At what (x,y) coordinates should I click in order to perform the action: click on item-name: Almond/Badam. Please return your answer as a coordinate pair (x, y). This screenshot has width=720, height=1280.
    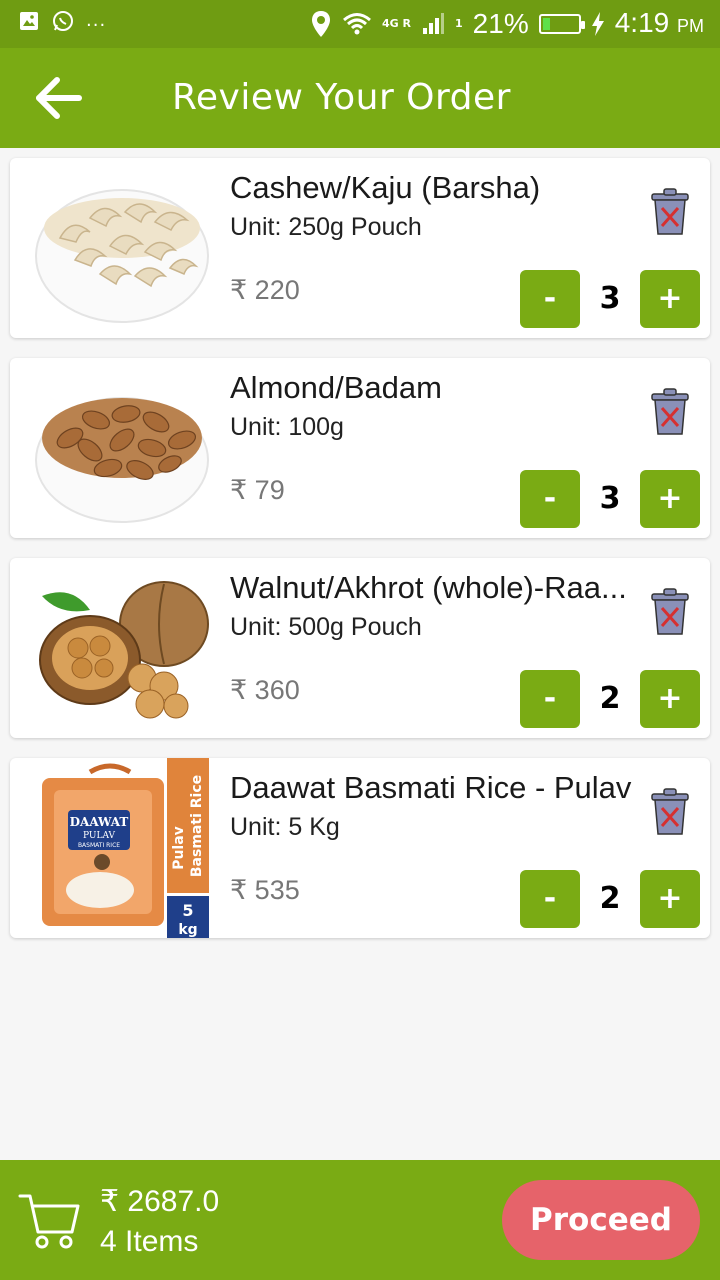
    Looking at the image, I should click on (336, 387).